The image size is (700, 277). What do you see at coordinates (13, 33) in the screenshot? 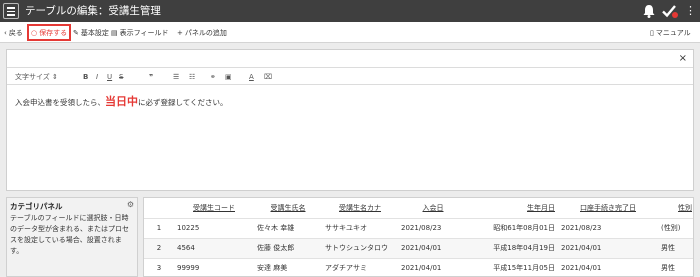
I see `back-button: ‹ 戻る` at bounding box center [13, 33].